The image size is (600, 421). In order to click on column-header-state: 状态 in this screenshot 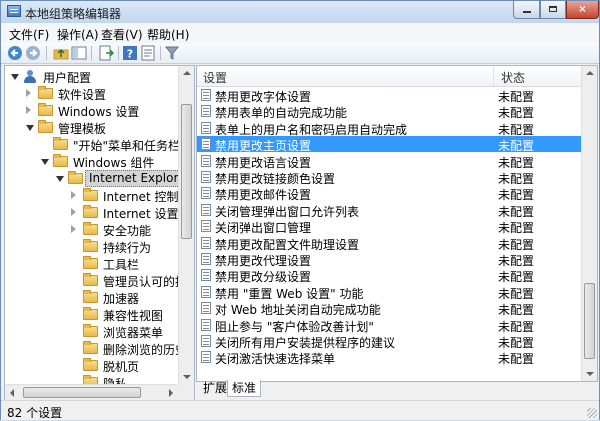, I will do `click(513, 77)`.